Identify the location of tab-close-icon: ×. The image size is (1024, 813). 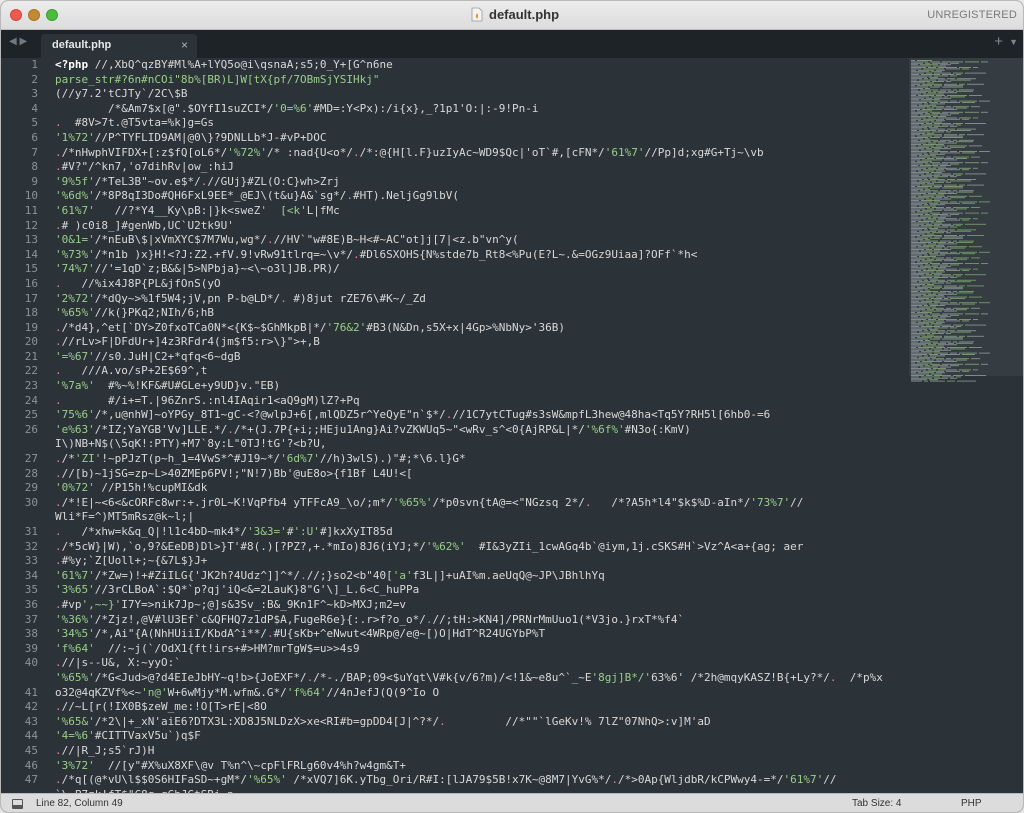
(184, 45).